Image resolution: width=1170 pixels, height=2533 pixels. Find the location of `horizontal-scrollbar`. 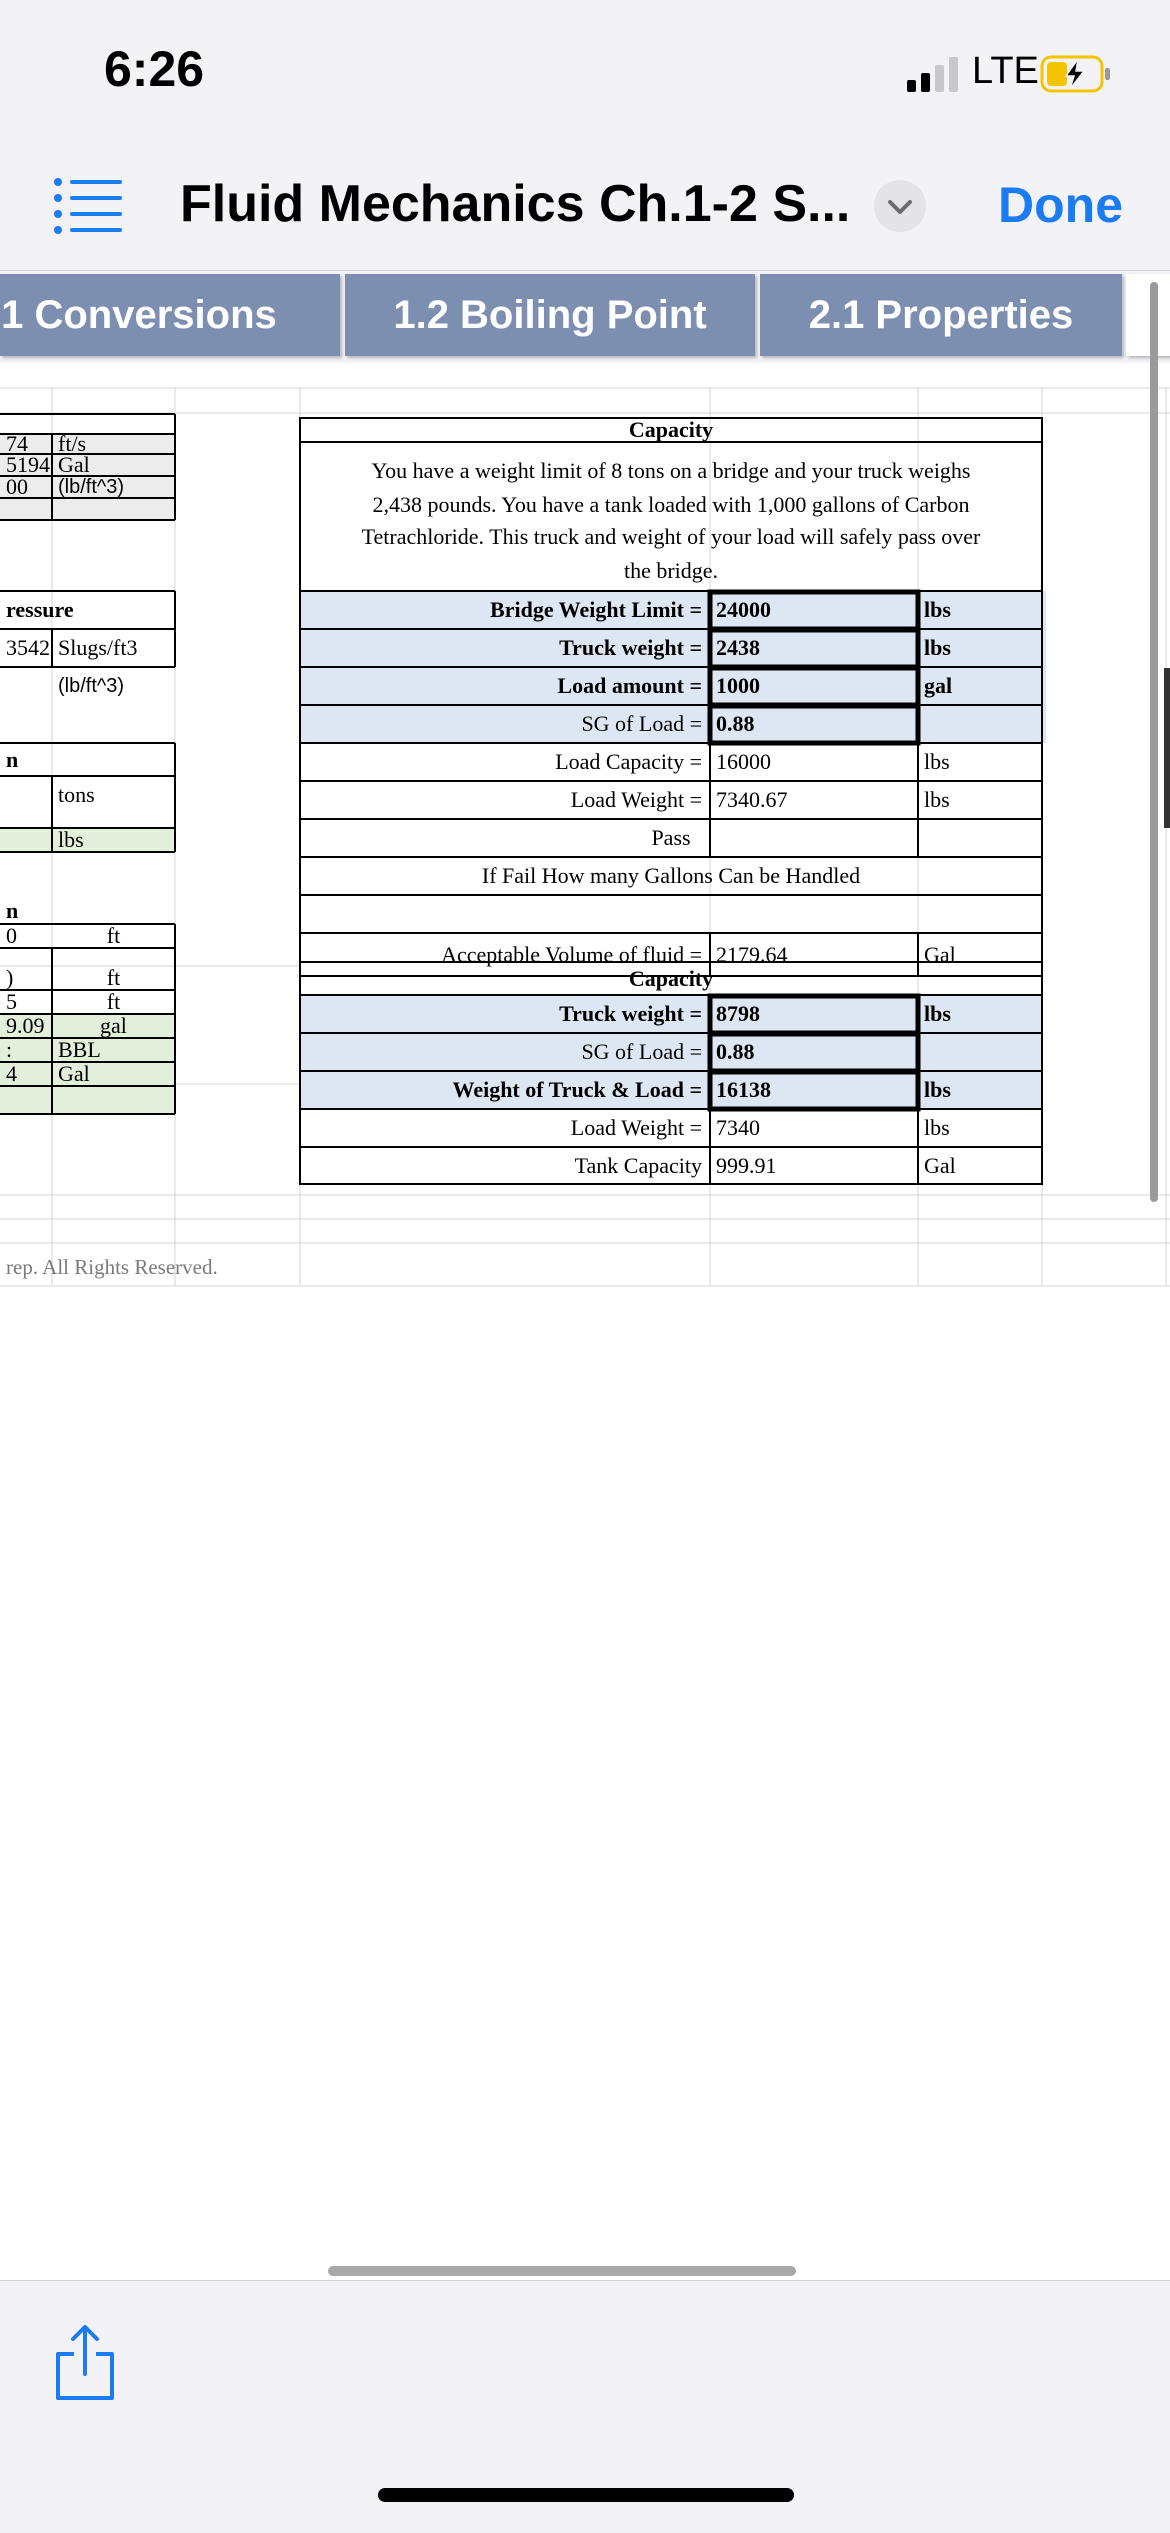

horizontal-scrollbar is located at coordinates (562, 2271).